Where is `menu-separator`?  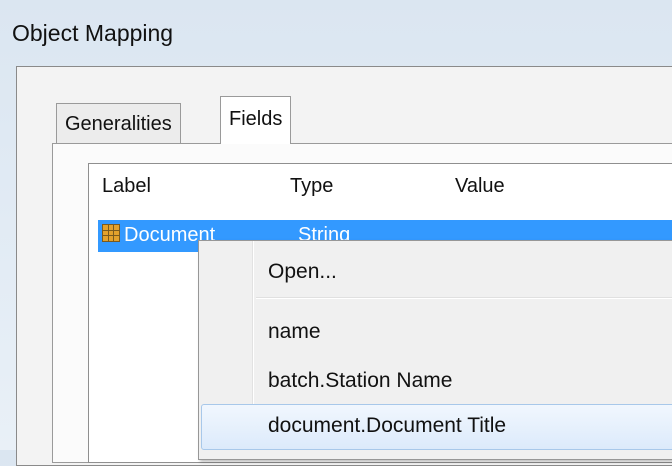
menu-separator is located at coordinates (464, 298).